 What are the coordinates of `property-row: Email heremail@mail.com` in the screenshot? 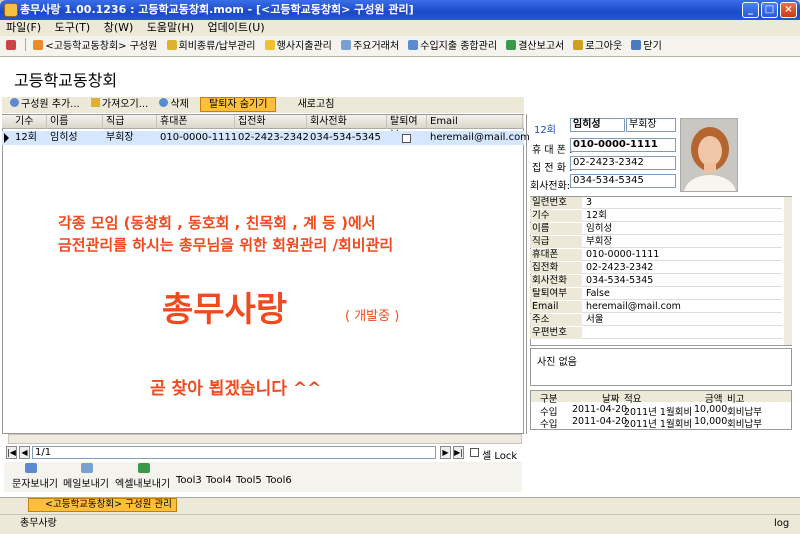 It's located at (656, 307).